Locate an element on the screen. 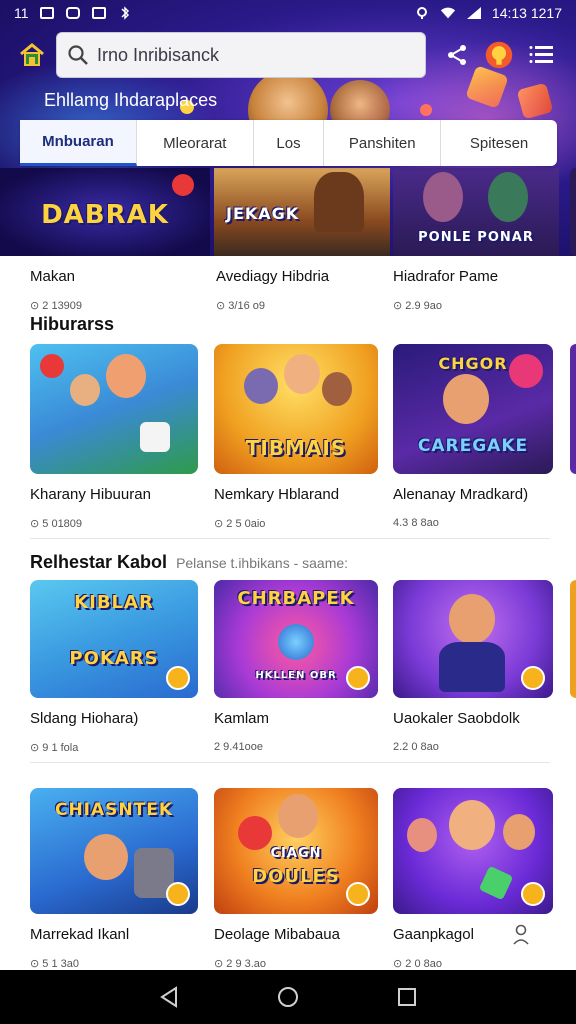 This screenshot has height=1024, width=576. game-meta: 4.3 8 8ao is located at coordinates (416, 523).